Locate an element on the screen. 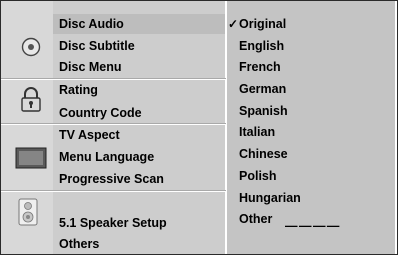 The height and width of the screenshot is (255, 398). option-chinese: Chinese is located at coordinates (263, 154).